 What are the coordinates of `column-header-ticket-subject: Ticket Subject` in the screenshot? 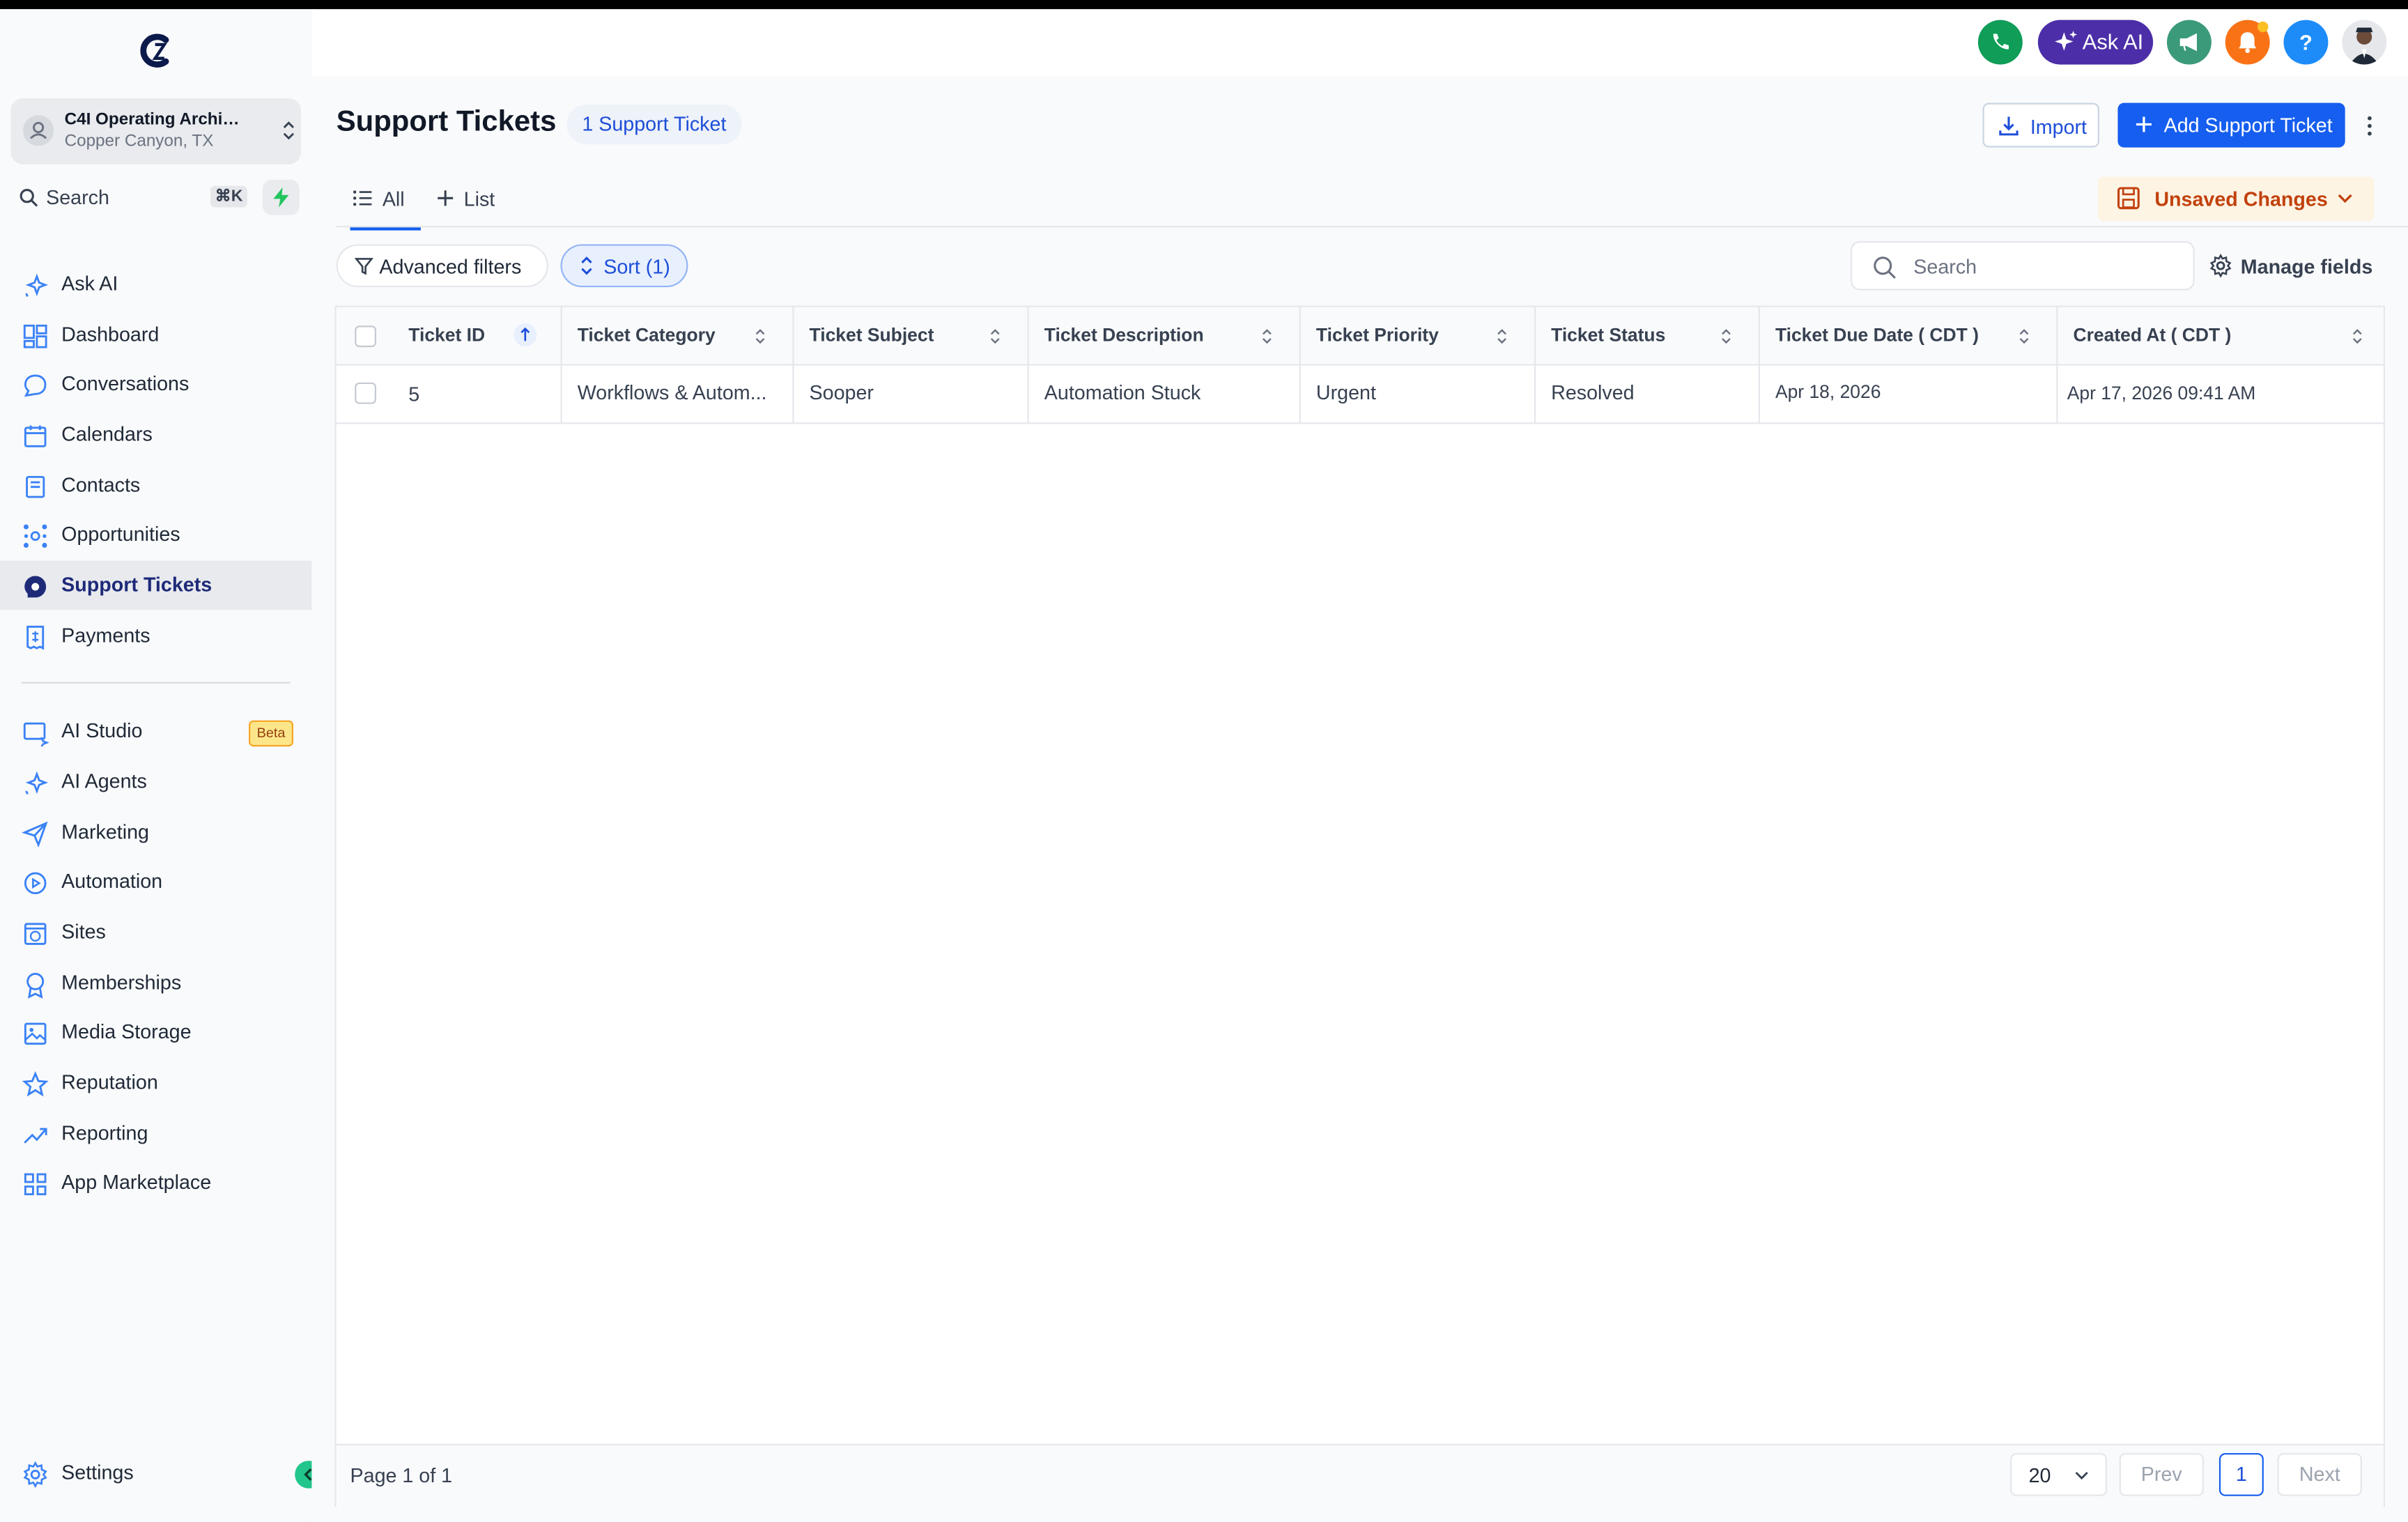 It's located at (910, 335).